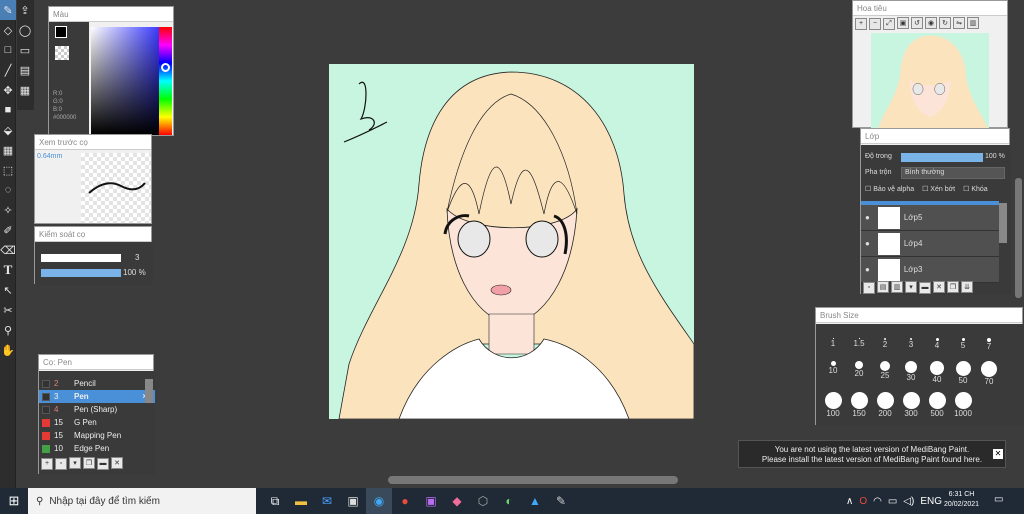 This screenshot has width=1024, height=514. Describe the element at coordinates (8, 70) in the screenshot. I see `line-tool-icon: ╱` at that location.